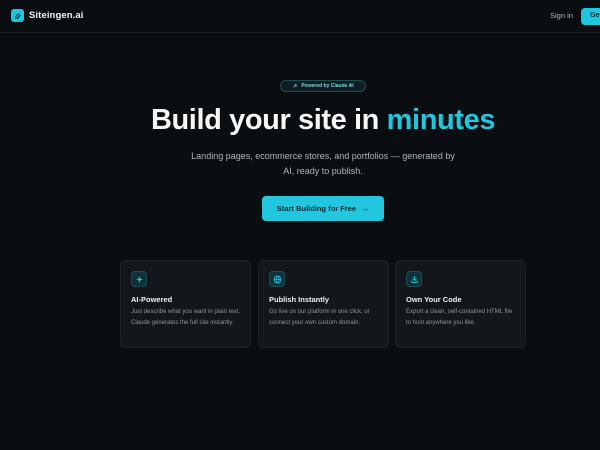  Describe the element at coordinates (434, 299) in the screenshot. I see `feature-title: Own Your Code` at that location.